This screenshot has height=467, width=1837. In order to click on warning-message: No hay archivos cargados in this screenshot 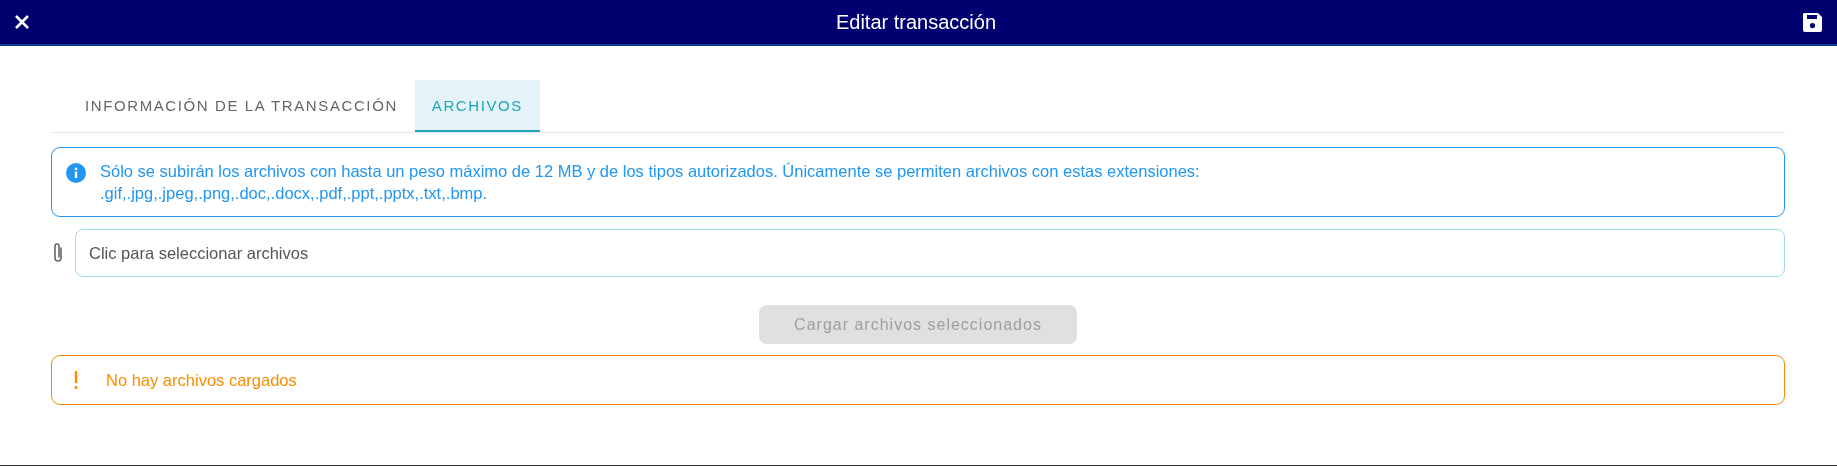, I will do `click(201, 380)`.